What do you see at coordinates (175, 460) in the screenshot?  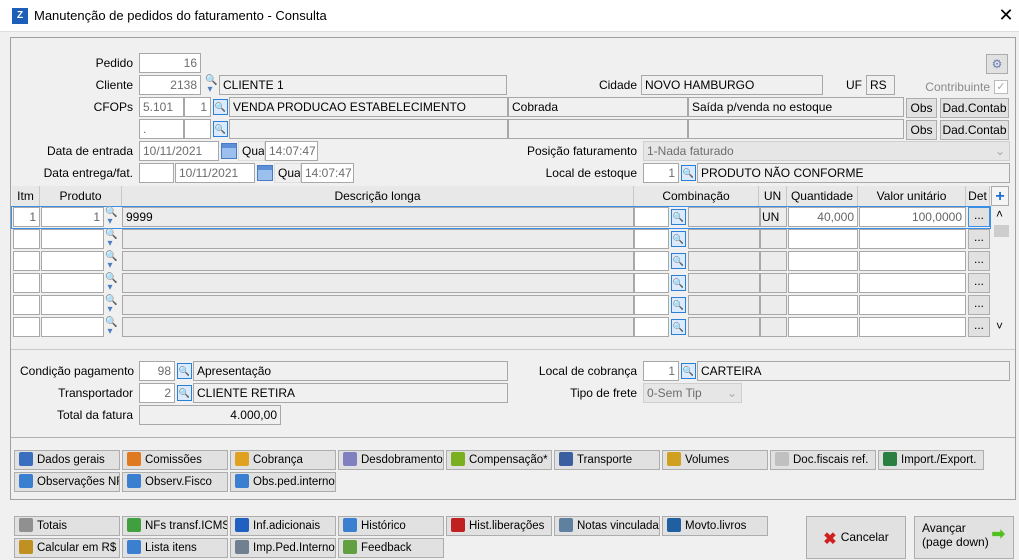 I see `tab-comiss-es: Comissões` at bounding box center [175, 460].